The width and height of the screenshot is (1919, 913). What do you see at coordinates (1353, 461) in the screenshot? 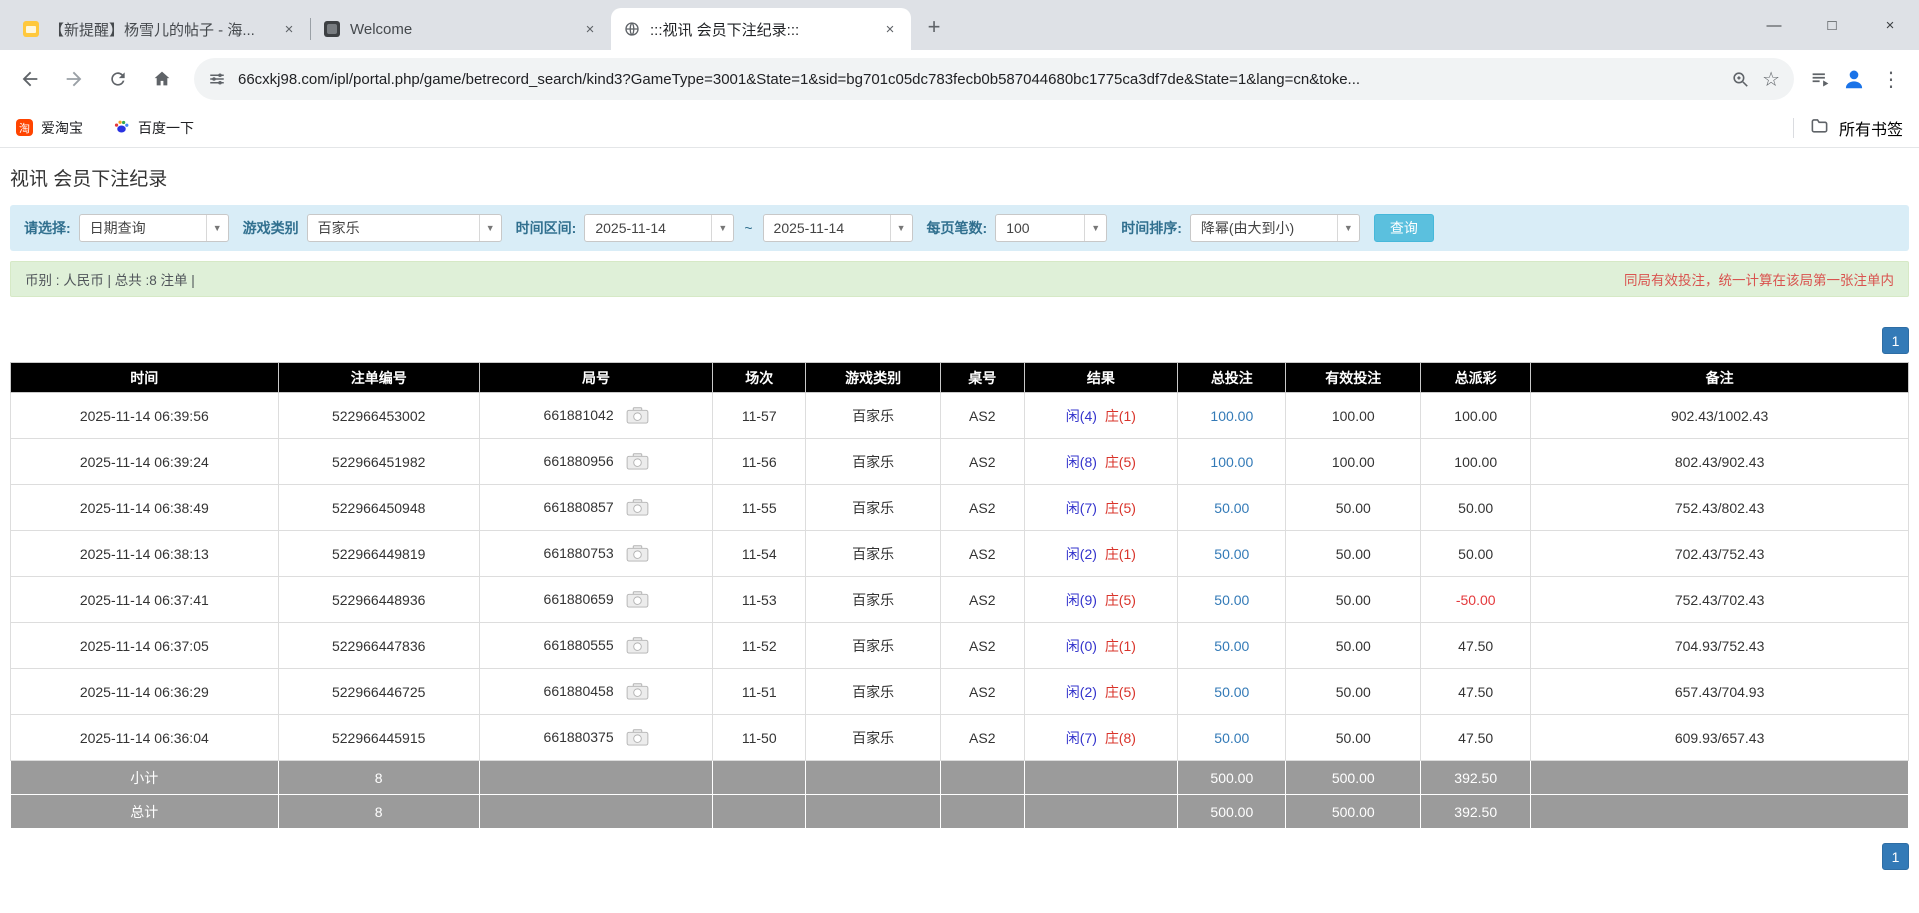
I see `cell-valid-bet: 100.00` at bounding box center [1353, 461].